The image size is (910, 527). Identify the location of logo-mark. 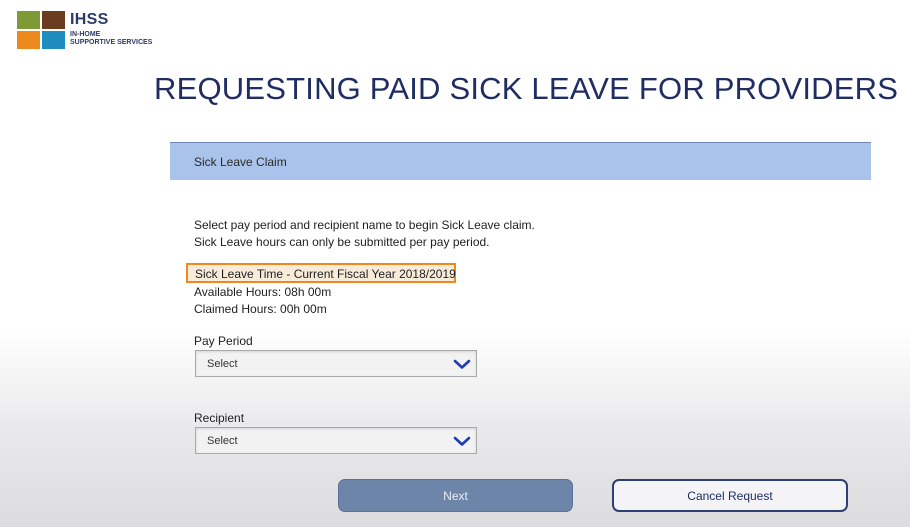
(41, 30).